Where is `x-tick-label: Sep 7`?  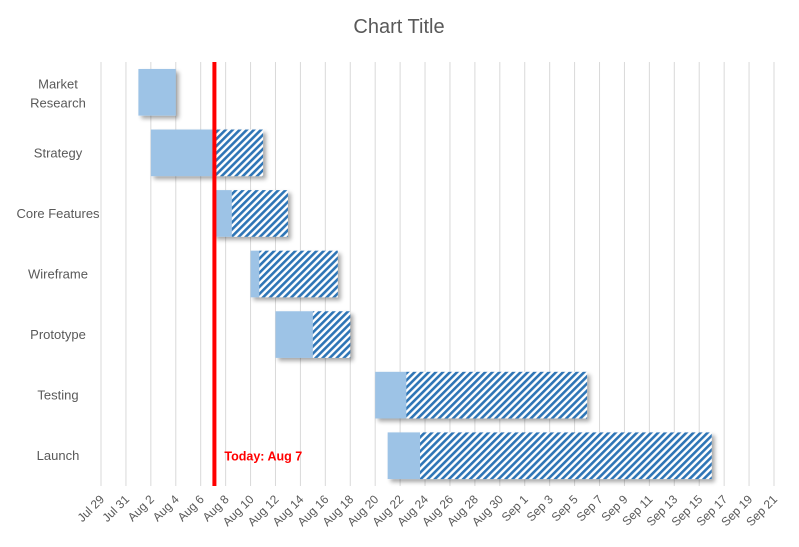
x-tick-label: Sep 7 is located at coordinates (590, 508).